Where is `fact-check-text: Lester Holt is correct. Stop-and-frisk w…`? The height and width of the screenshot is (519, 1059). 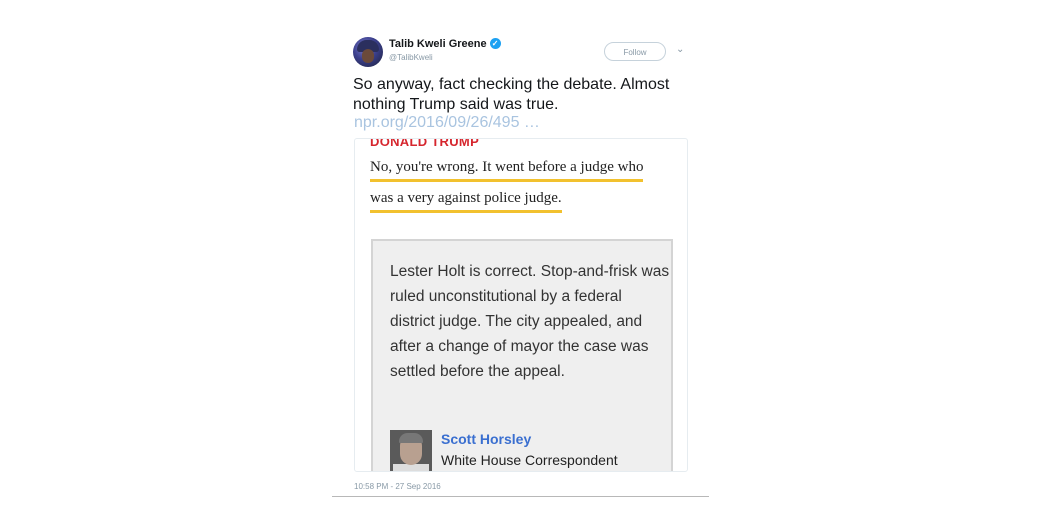
fact-check-text: Lester Holt is correct. Stop-and-frisk w… is located at coordinates (530, 321).